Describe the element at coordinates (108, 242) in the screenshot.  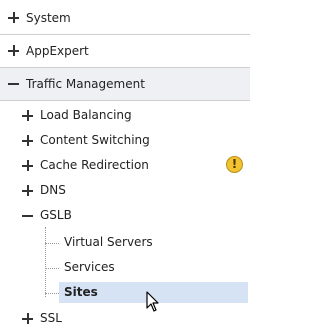
I see `tree-item-label: Virtual Servers` at that location.